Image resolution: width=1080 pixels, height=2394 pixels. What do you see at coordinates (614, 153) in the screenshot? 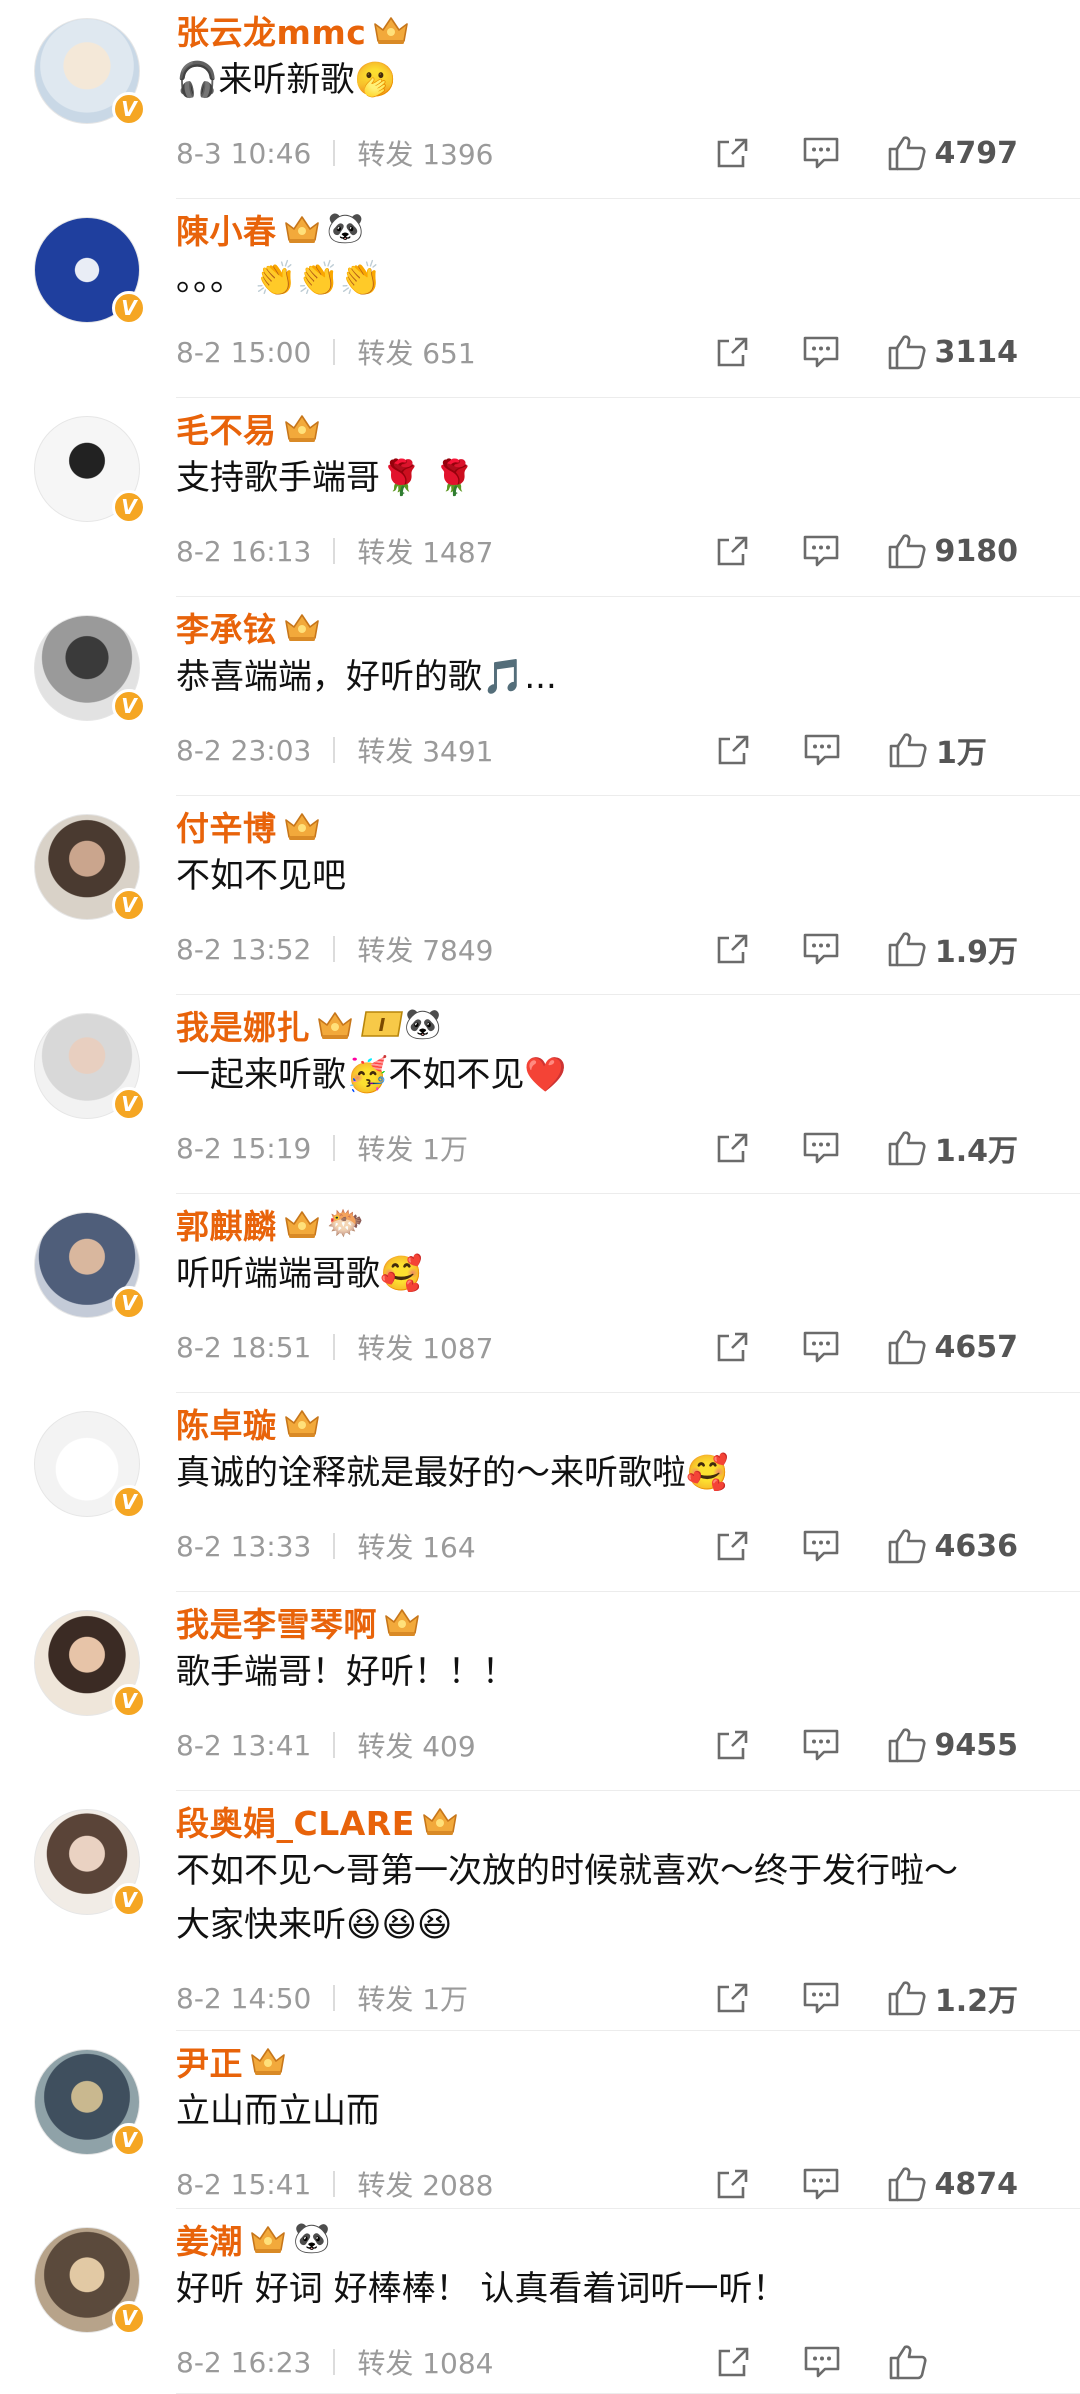
I see `comment-meta: 8-3 10:46 转发 1396 4797` at bounding box center [614, 153].